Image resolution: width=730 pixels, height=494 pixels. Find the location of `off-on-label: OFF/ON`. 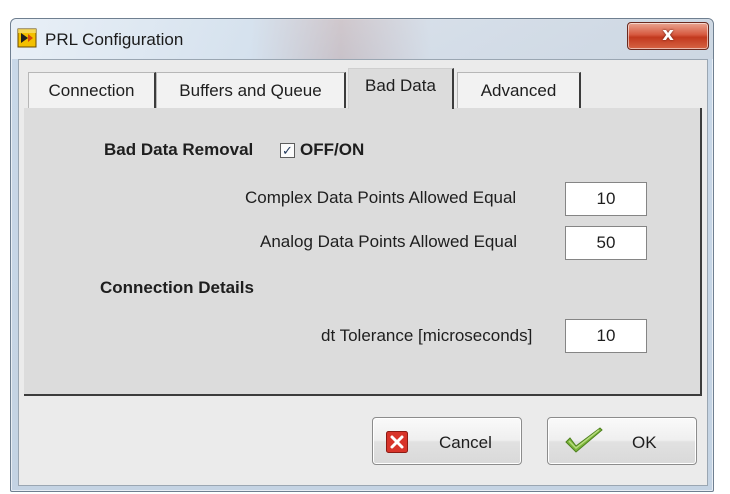

off-on-label: OFF/ON is located at coordinates (332, 149).